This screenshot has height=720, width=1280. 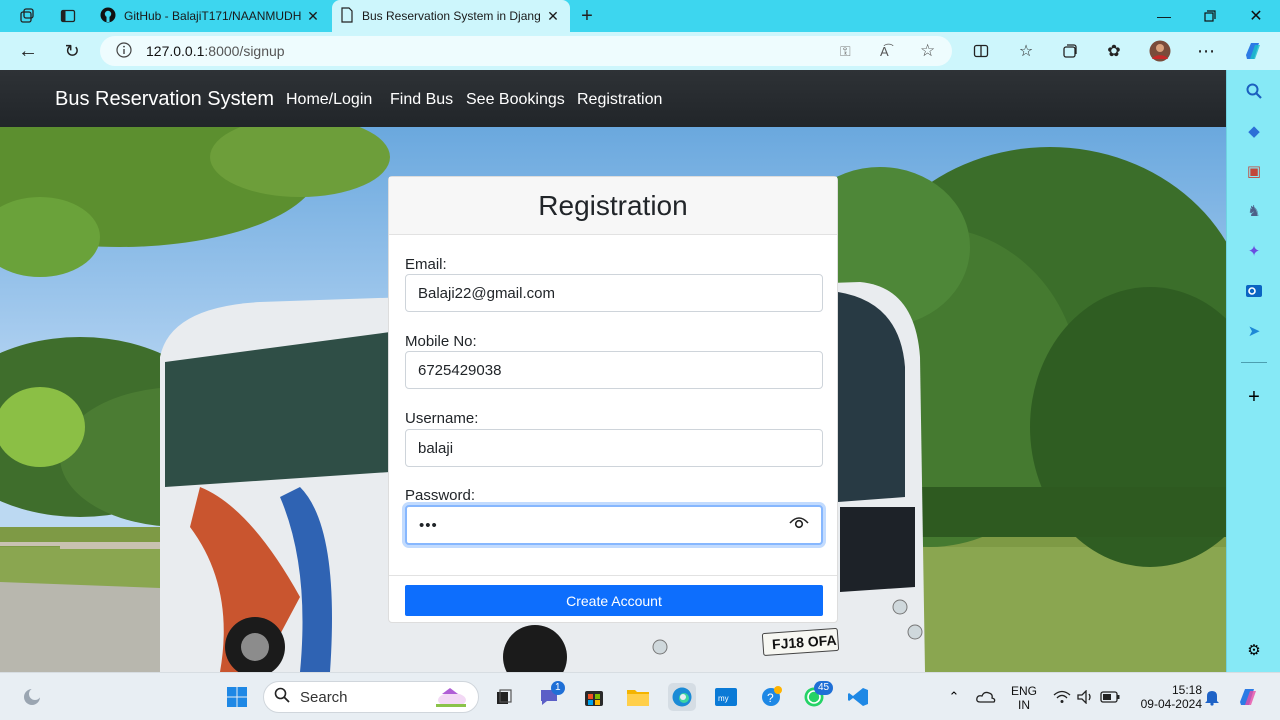 I want to click on send-icon: ➤, so click(x=1254, y=331).